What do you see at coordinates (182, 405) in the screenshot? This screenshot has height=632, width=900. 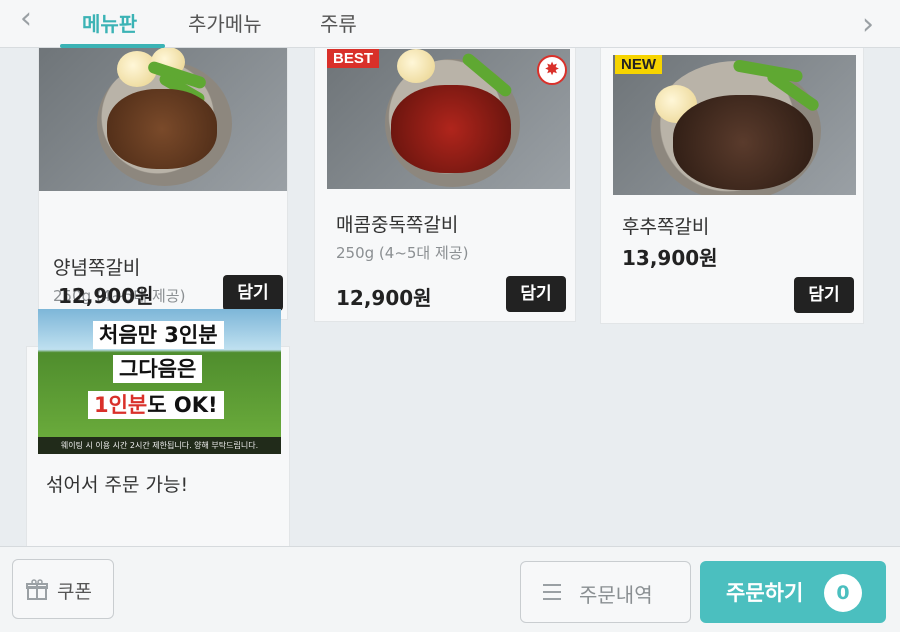 I see `promo-line-3-rest: 도 OK!` at bounding box center [182, 405].